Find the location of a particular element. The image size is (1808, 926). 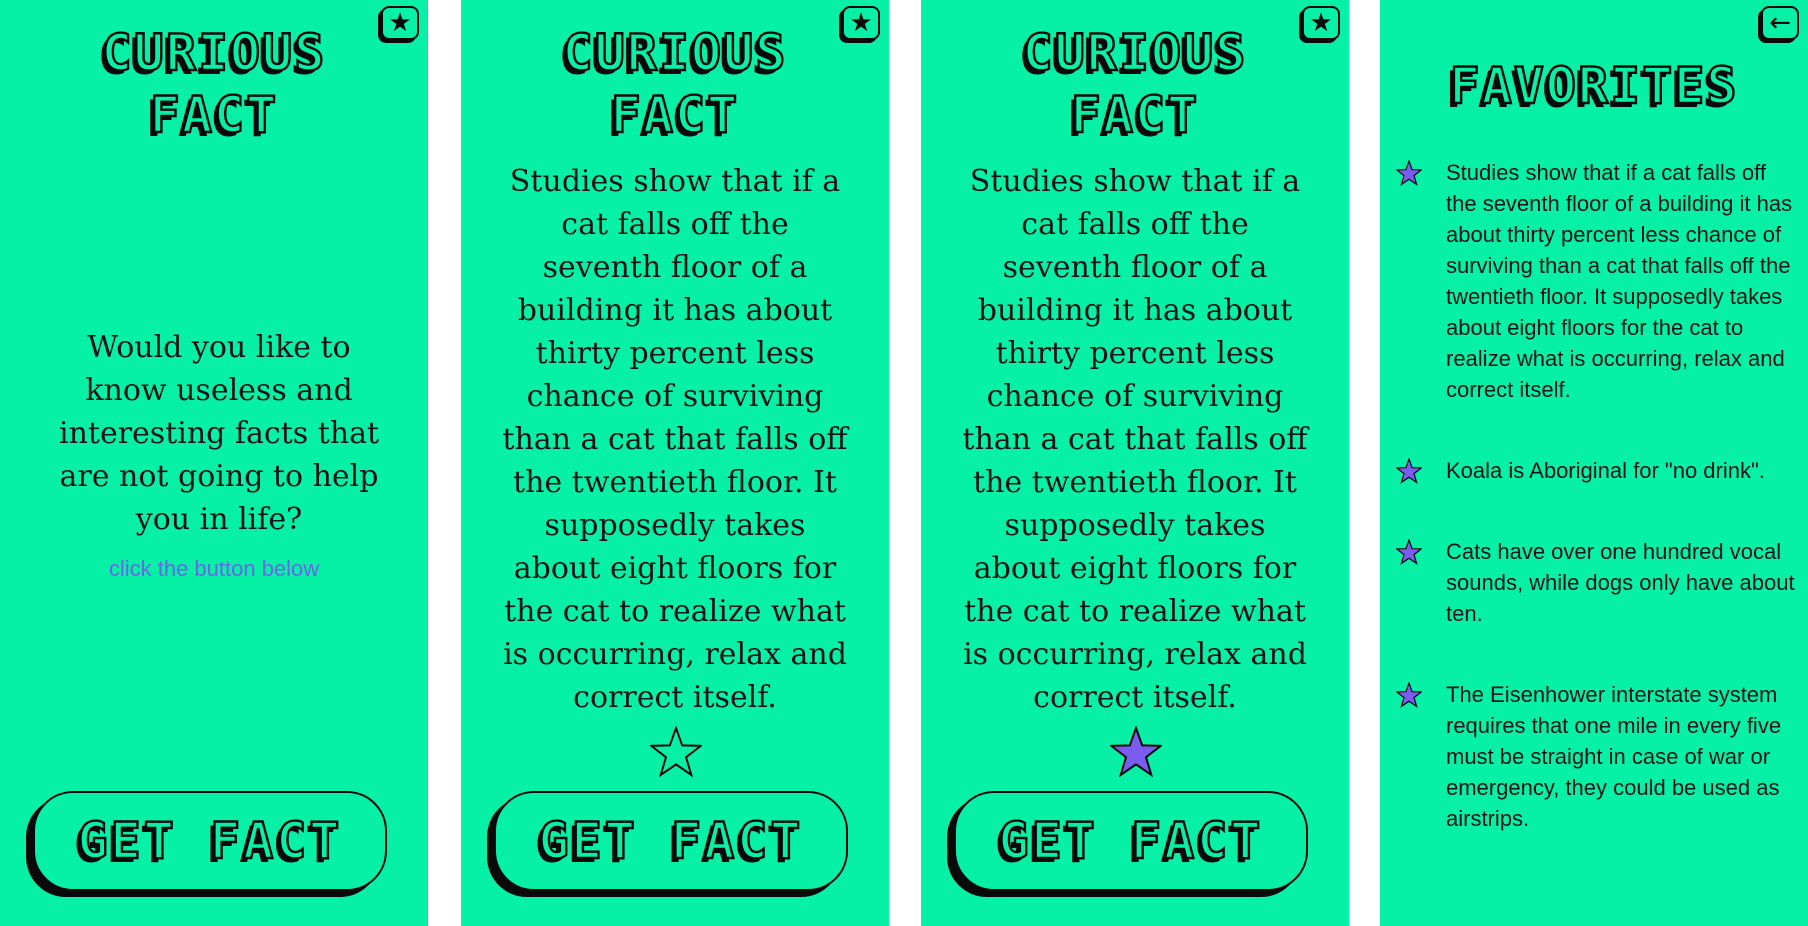

favorite-item: Koala is Aboriginal for "no drink". is located at coordinates (1597, 470).